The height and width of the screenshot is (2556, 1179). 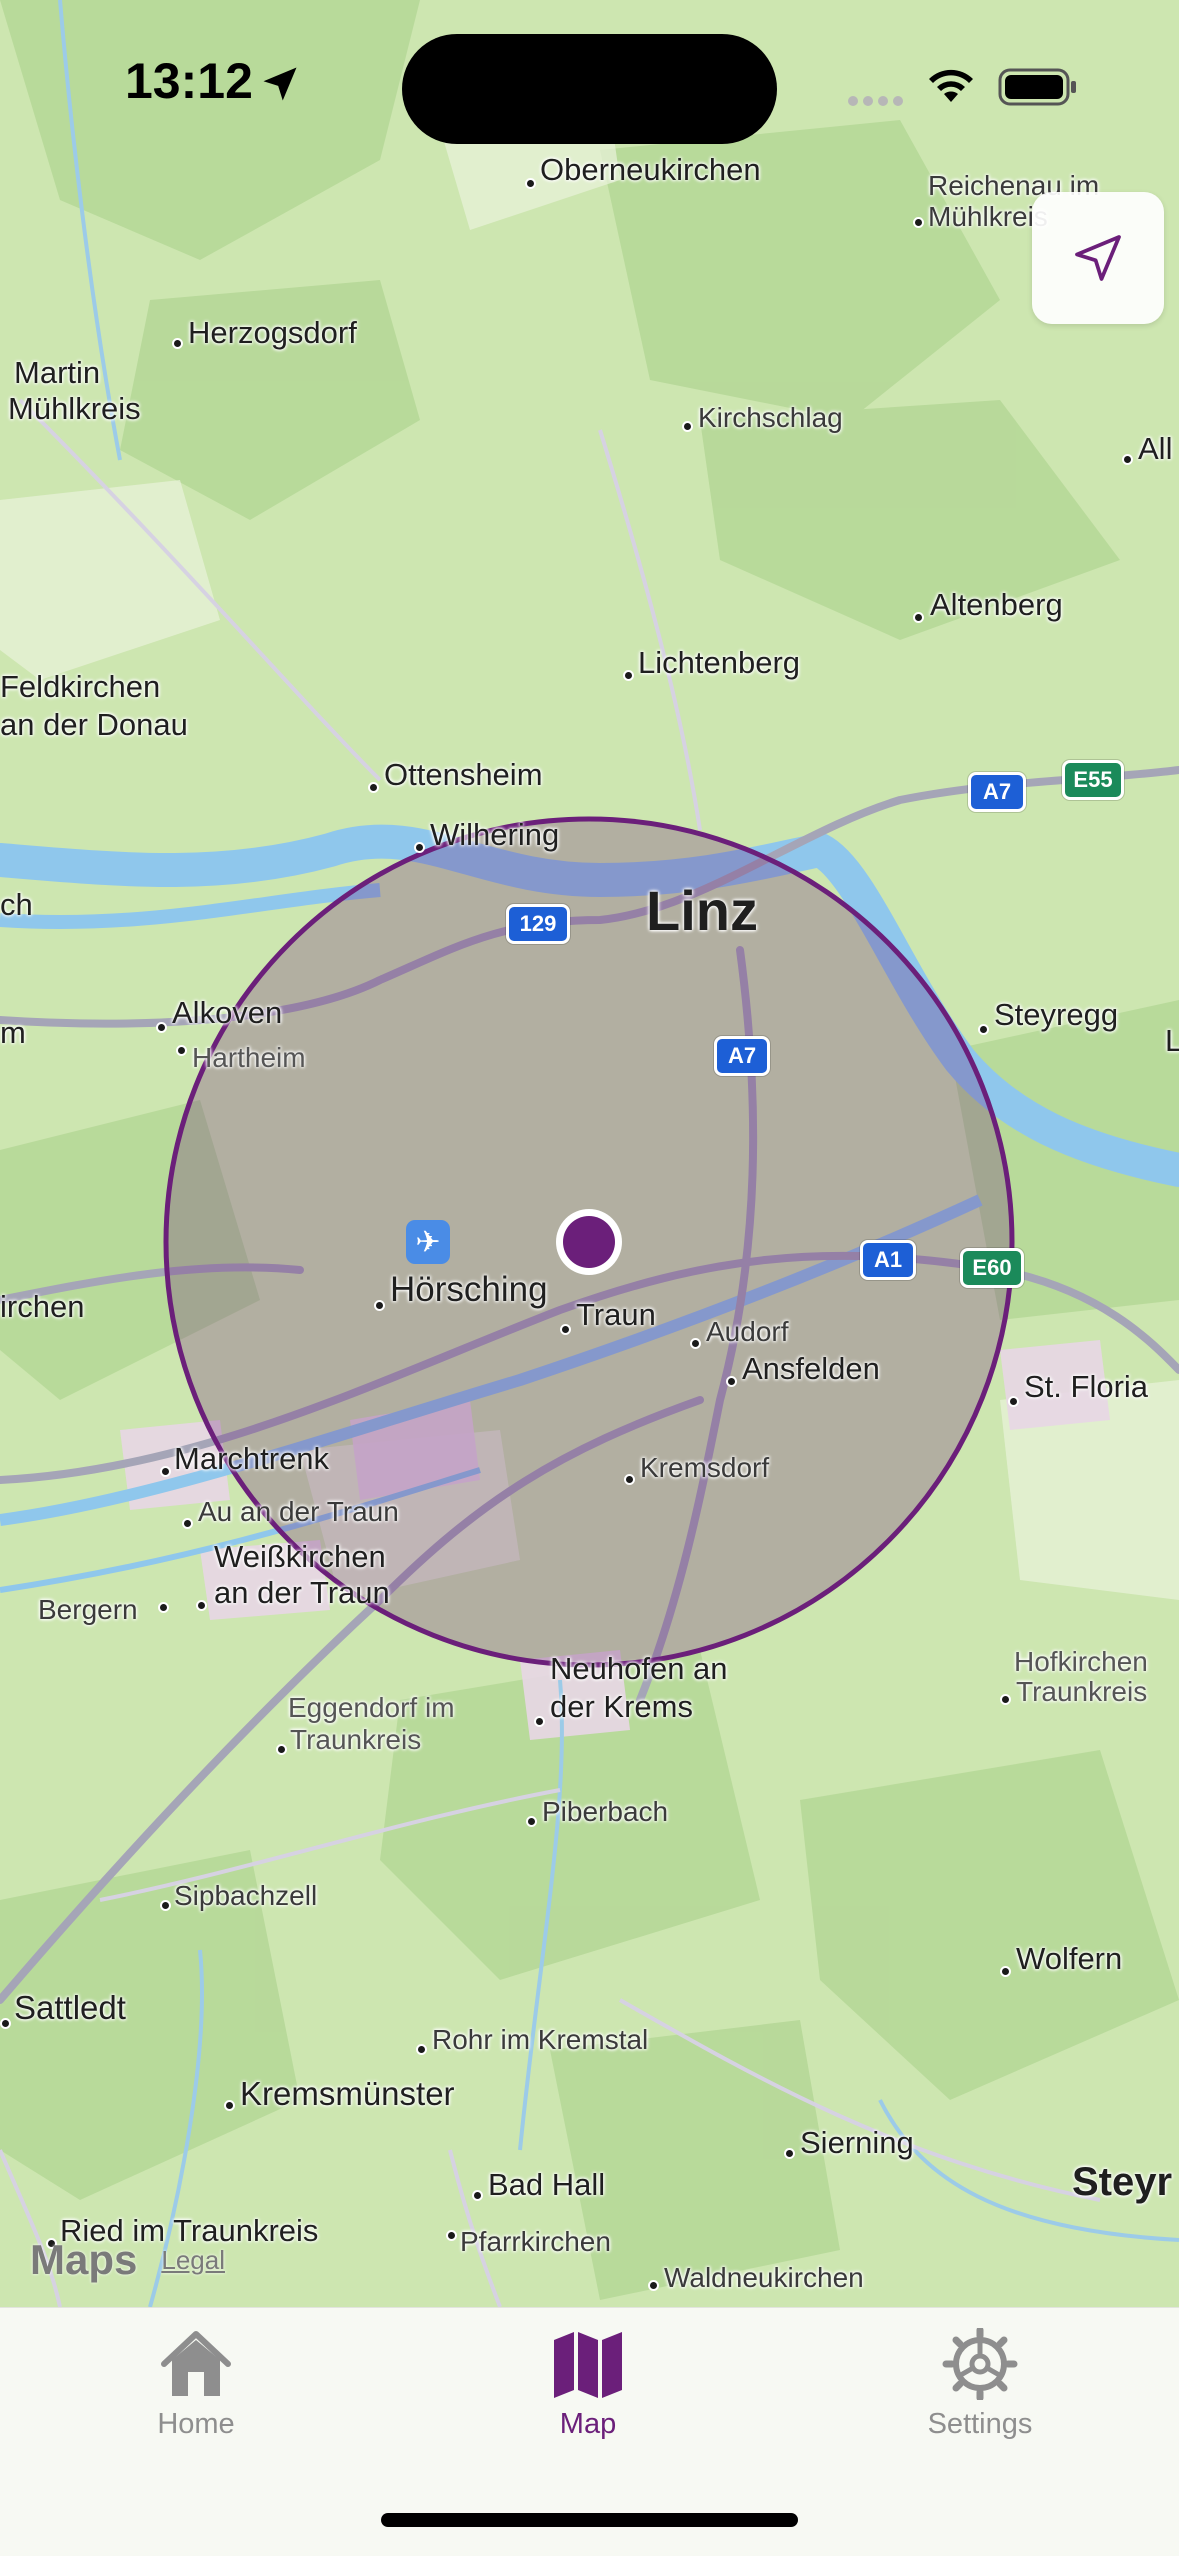 I want to click on place-waldneukirchen: Waldneukirchen, so click(x=764, y=2277).